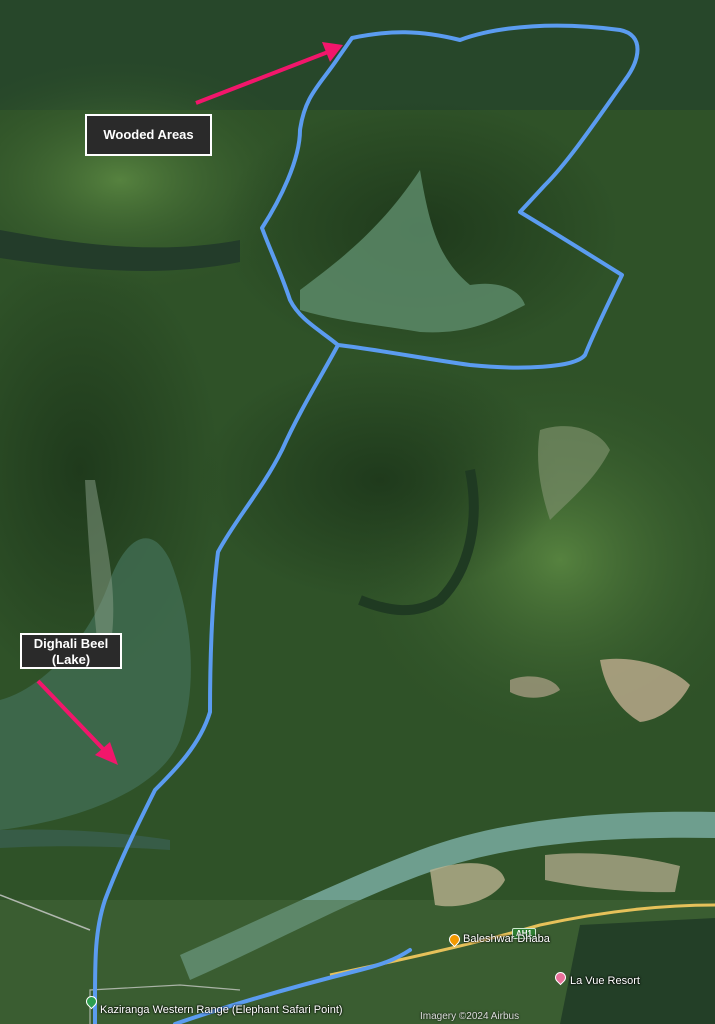 Image resolution: width=715 pixels, height=1024 pixels. I want to click on la-vue-resort-label: La Vue Resort, so click(605, 981).